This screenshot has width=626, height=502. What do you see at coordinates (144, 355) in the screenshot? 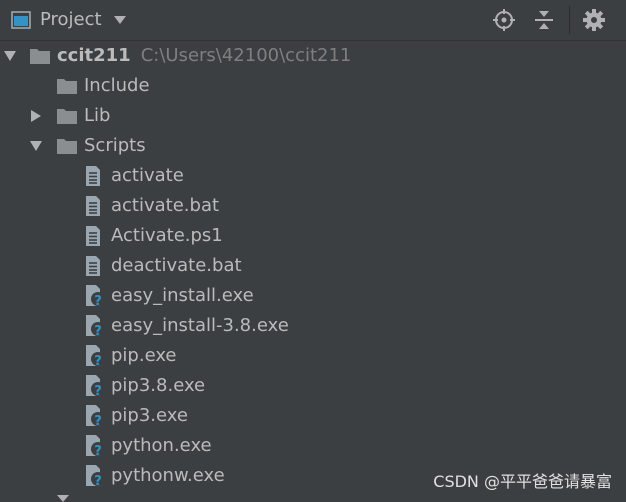
I see `file-label: pip.exe` at bounding box center [144, 355].